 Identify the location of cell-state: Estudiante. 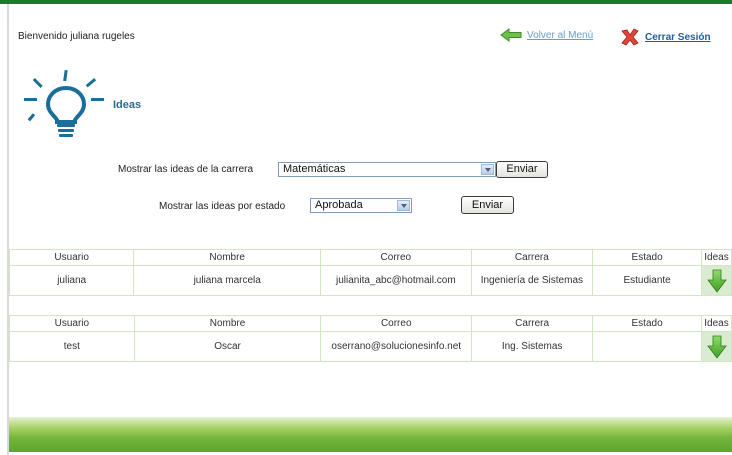
(647, 280).